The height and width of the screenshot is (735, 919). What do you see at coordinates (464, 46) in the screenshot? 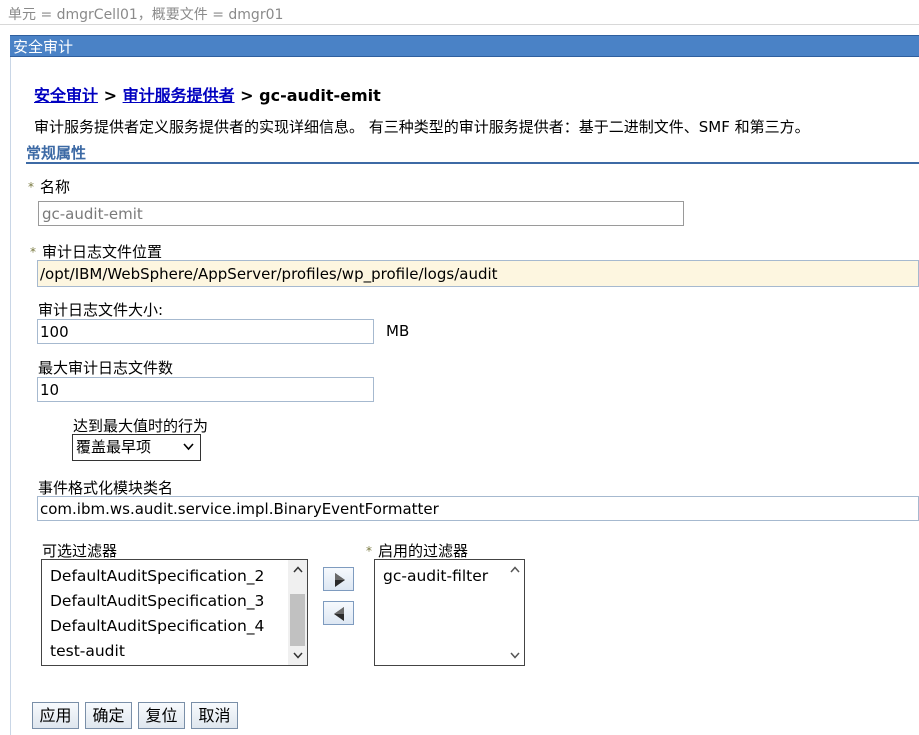
I see `panel-title-bar: 安全审计` at bounding box center [464, 46].